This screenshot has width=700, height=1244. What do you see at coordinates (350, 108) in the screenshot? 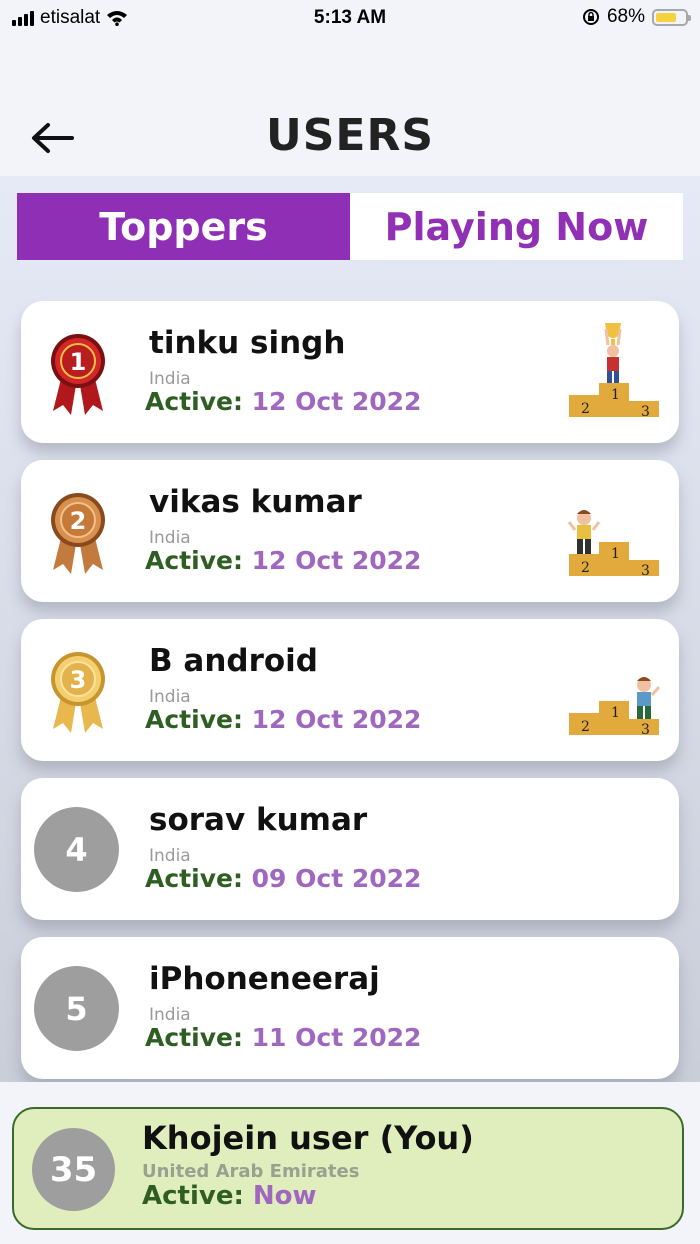
I see `app-header: USERS` at bounding box center [350, 108].